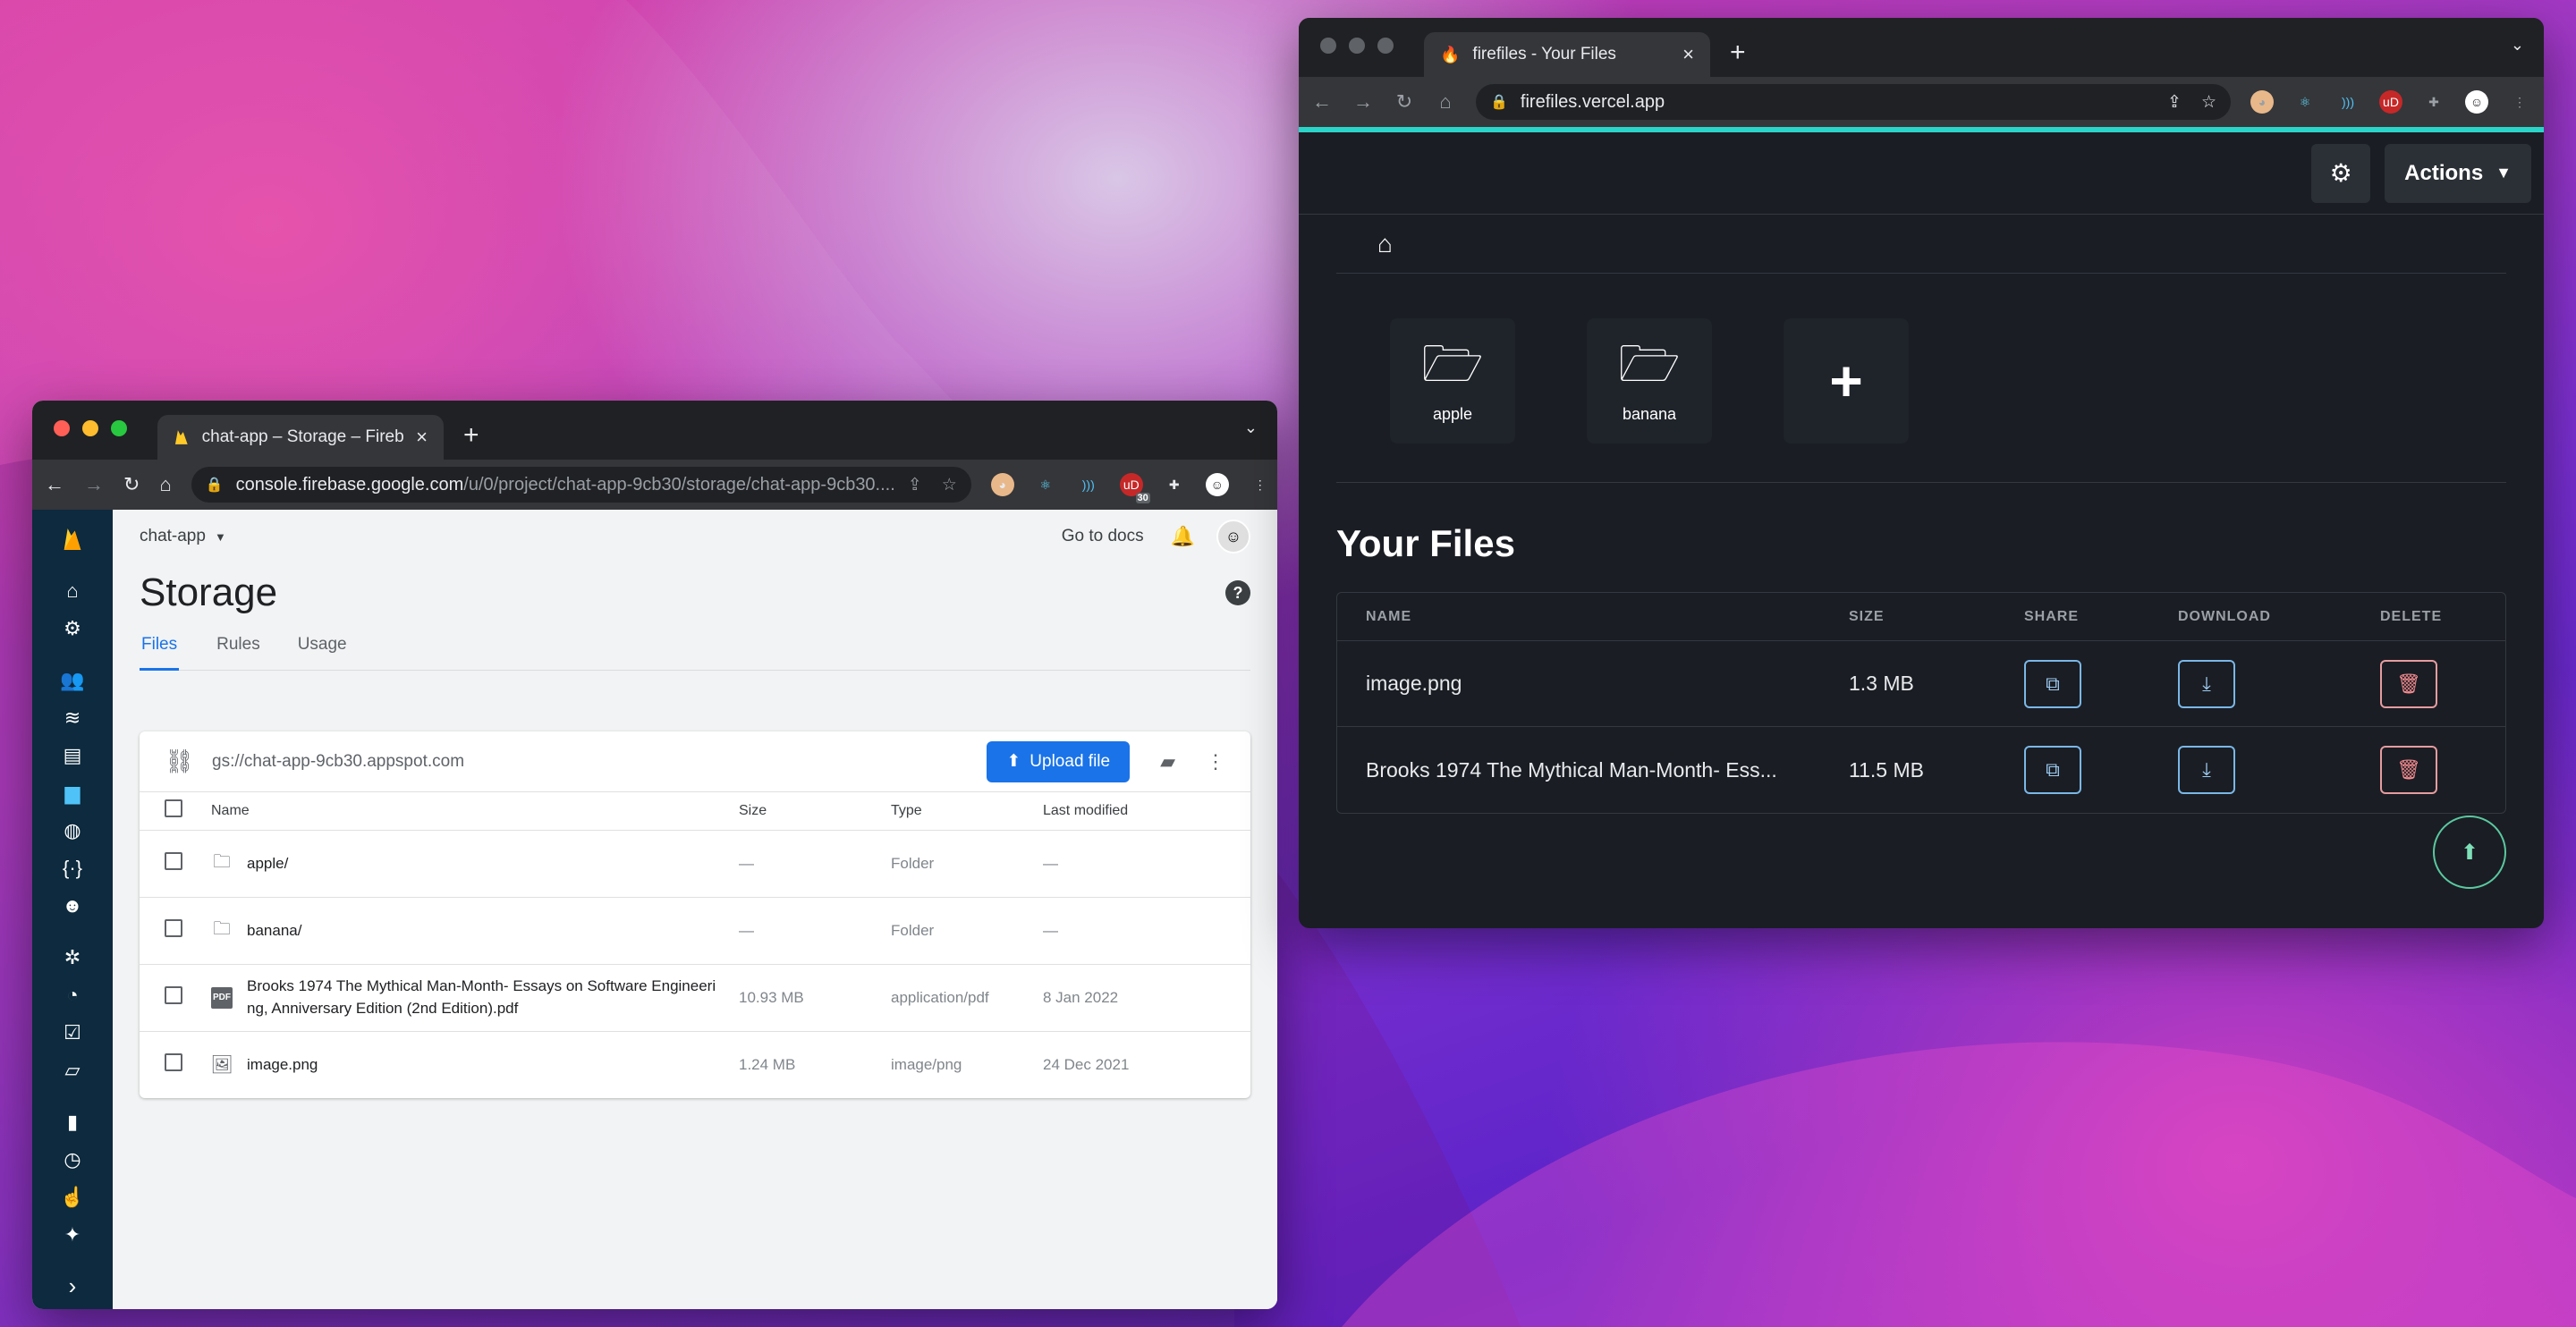  I want to click on crashlytics-icon: ✲, so click(72, 957).